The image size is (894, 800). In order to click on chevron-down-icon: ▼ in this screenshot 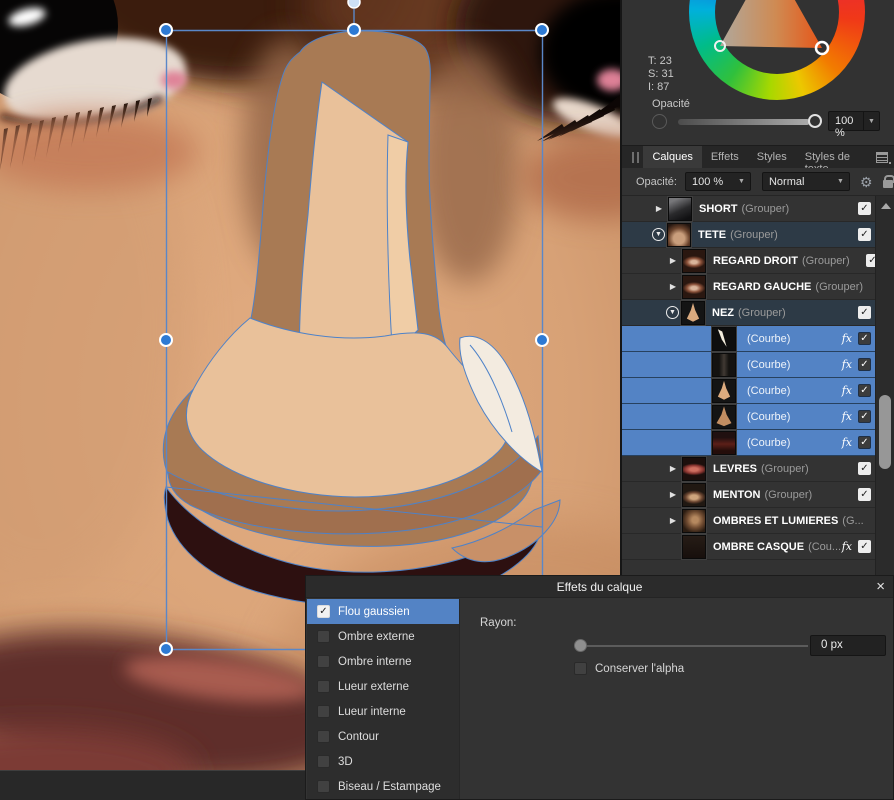, I will do `click(871, 121)`.